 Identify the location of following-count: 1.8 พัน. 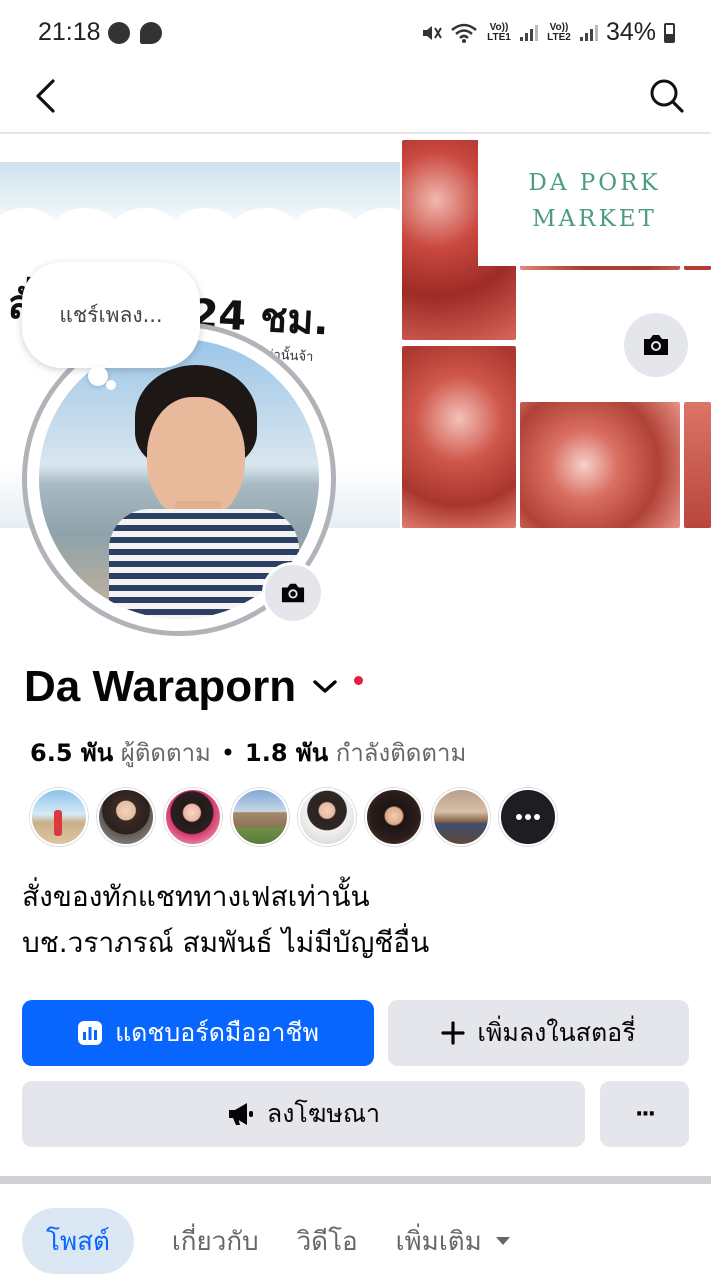
(287, 753).